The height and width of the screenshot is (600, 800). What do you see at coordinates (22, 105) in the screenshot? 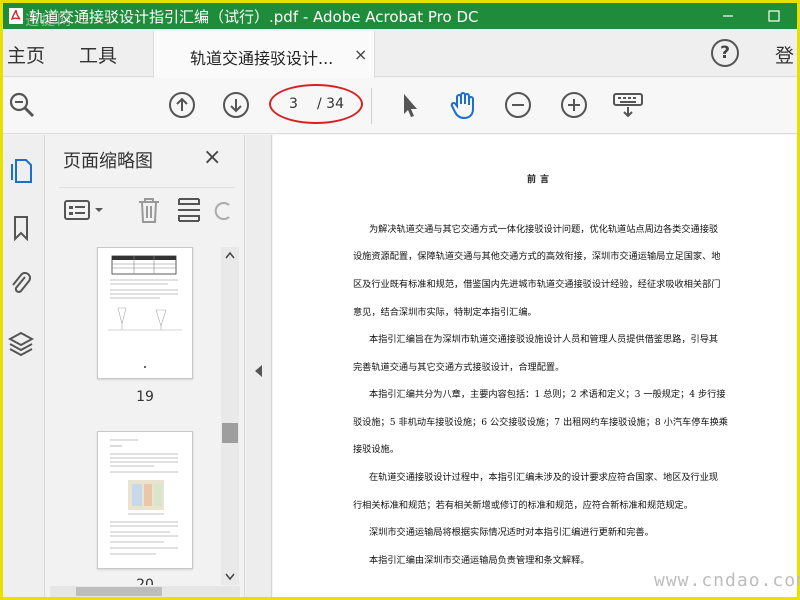
I see `zoom-search-icon` at bounding box center [22, 105].